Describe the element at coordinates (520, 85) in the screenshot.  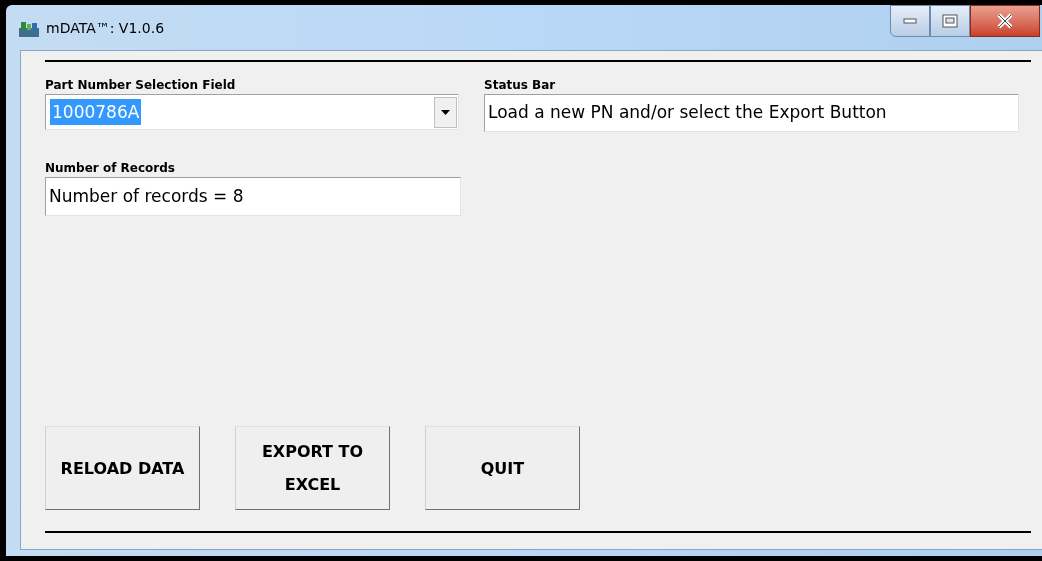
I see `field-label: Status Bar` at that location.